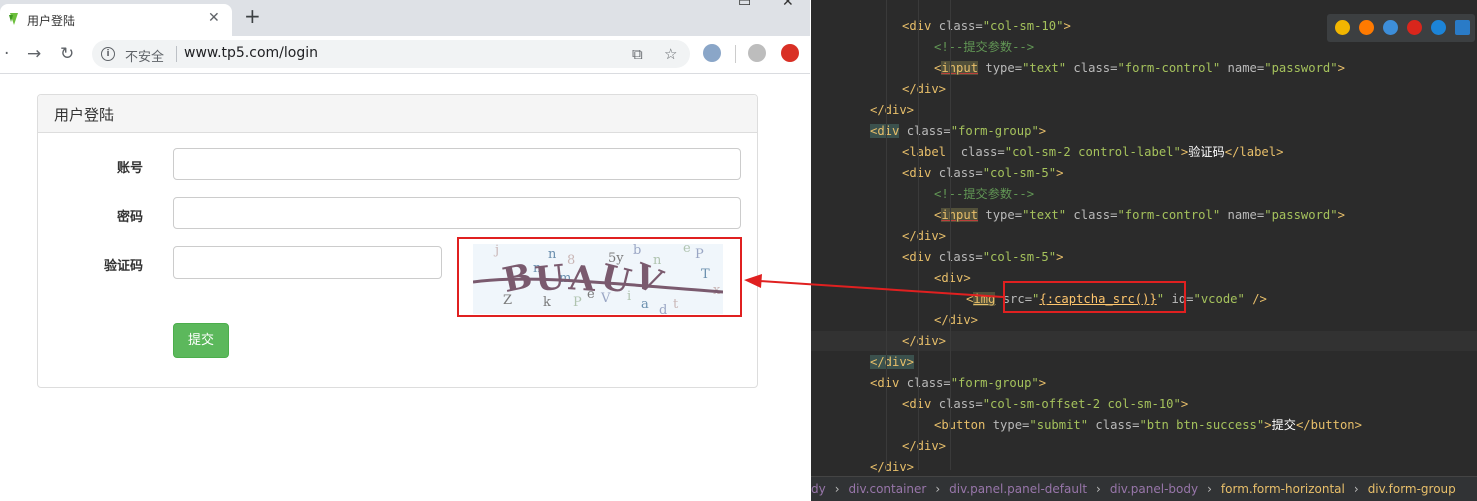 This screenshot has height=501, width=1477. I want to click on forward-icon: →, so click(34, 54).